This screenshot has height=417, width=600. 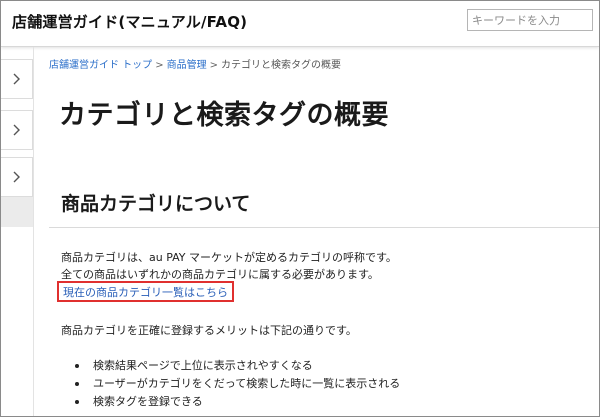 I want to click on sidebar-active-strip, so click(x=17, y=212).